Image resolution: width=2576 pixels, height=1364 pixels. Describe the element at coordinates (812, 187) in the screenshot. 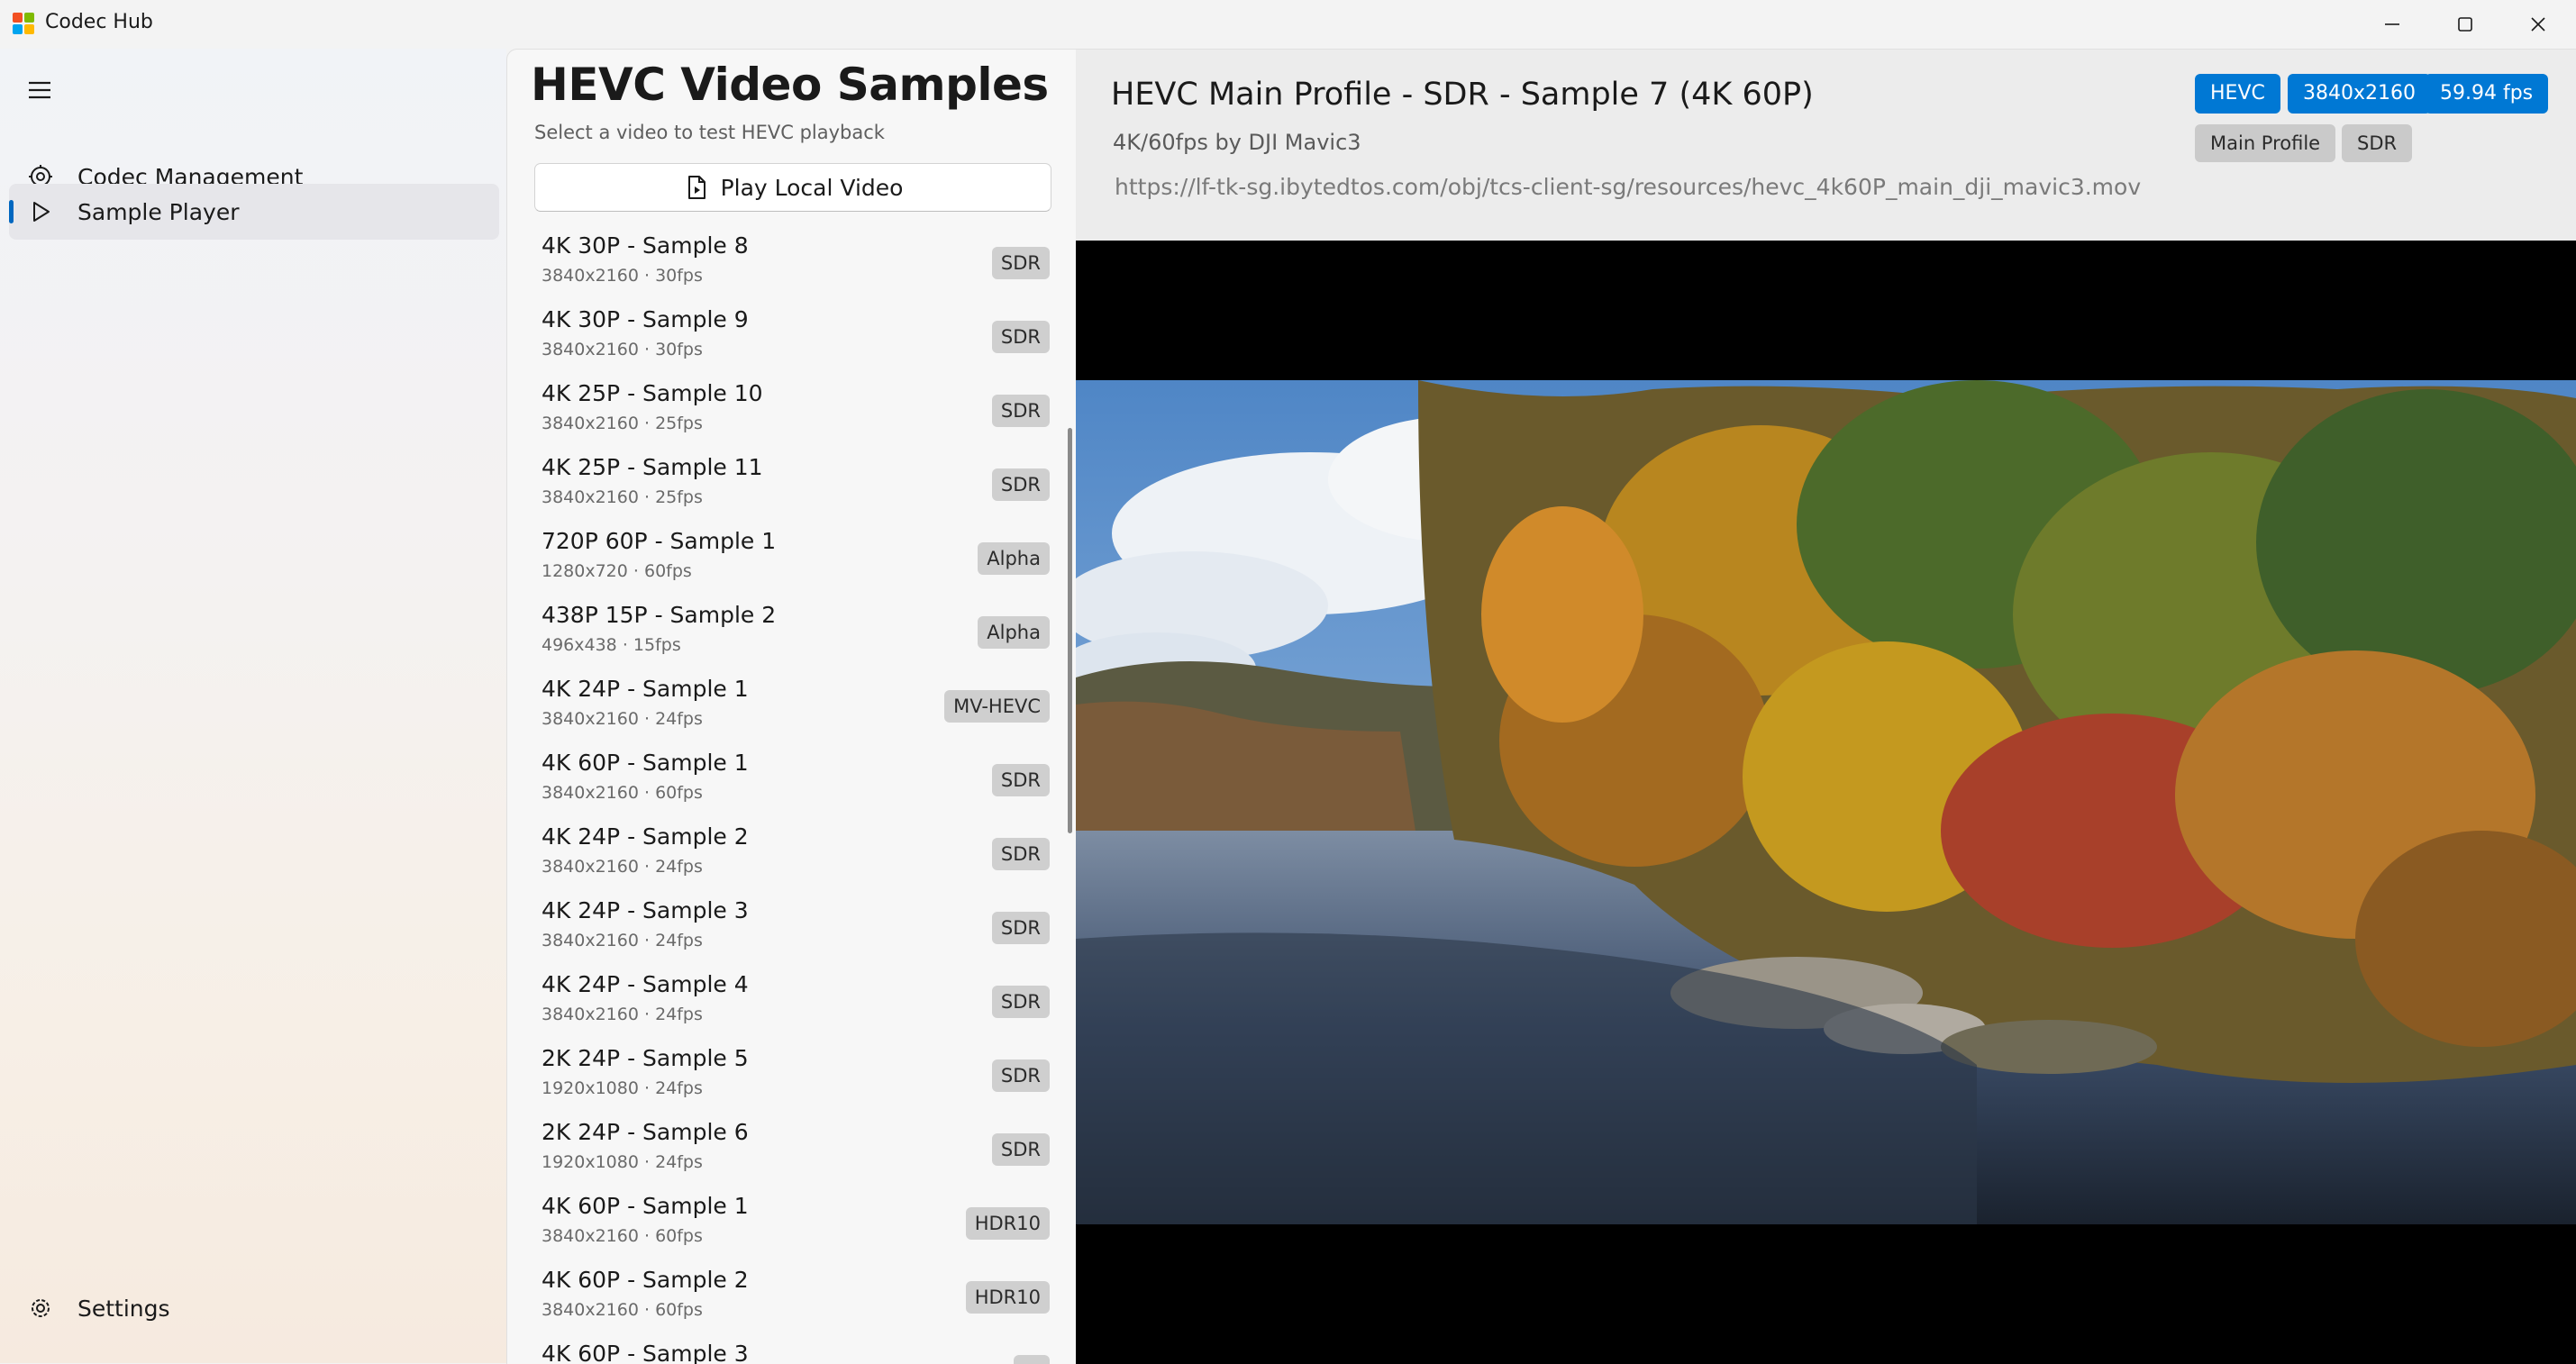

I see `play-local-video-label: Play Local Video` at that location.